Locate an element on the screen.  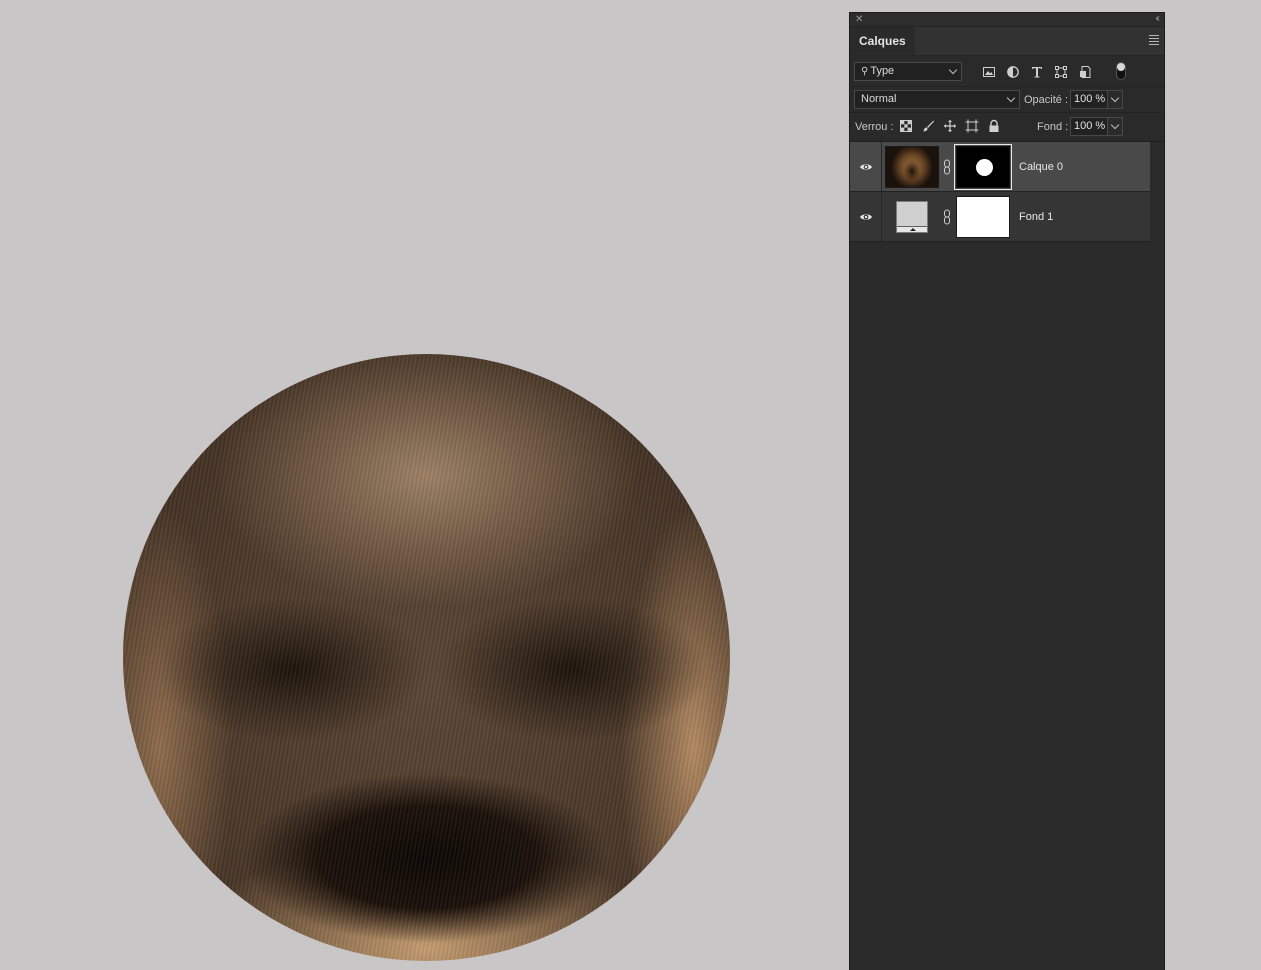
fill-indicator-icon is located at coordinates (913, 229).